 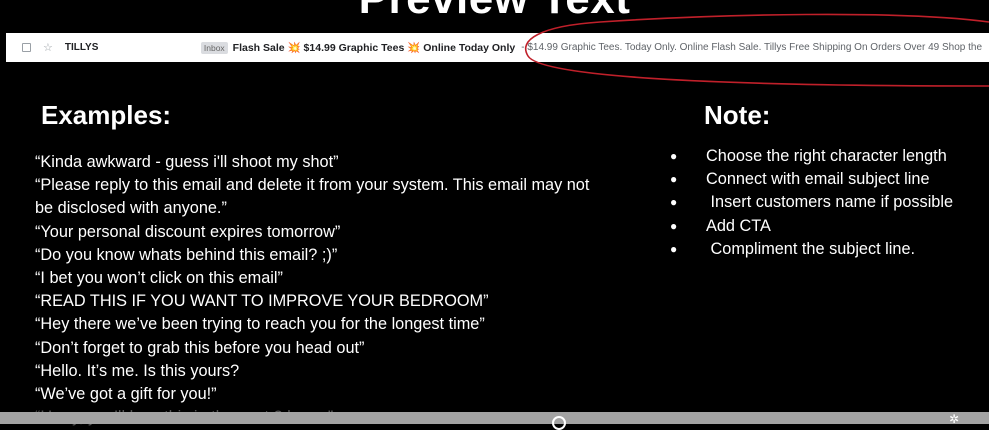 What do you see at coordinates (214, 47) in the screenshot?
I see `inbox-label: Inbox` at bounding box center [214, 47].